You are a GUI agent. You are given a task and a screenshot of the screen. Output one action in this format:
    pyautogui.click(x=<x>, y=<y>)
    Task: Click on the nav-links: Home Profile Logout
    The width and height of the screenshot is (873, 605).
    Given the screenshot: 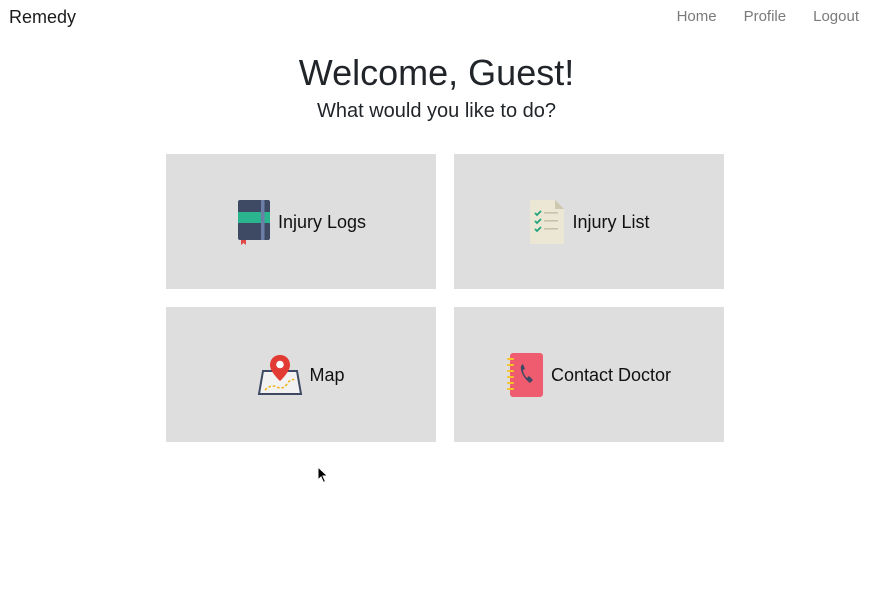 What is the action you would take?
    pyautogui.click(x=768, y=17)
    